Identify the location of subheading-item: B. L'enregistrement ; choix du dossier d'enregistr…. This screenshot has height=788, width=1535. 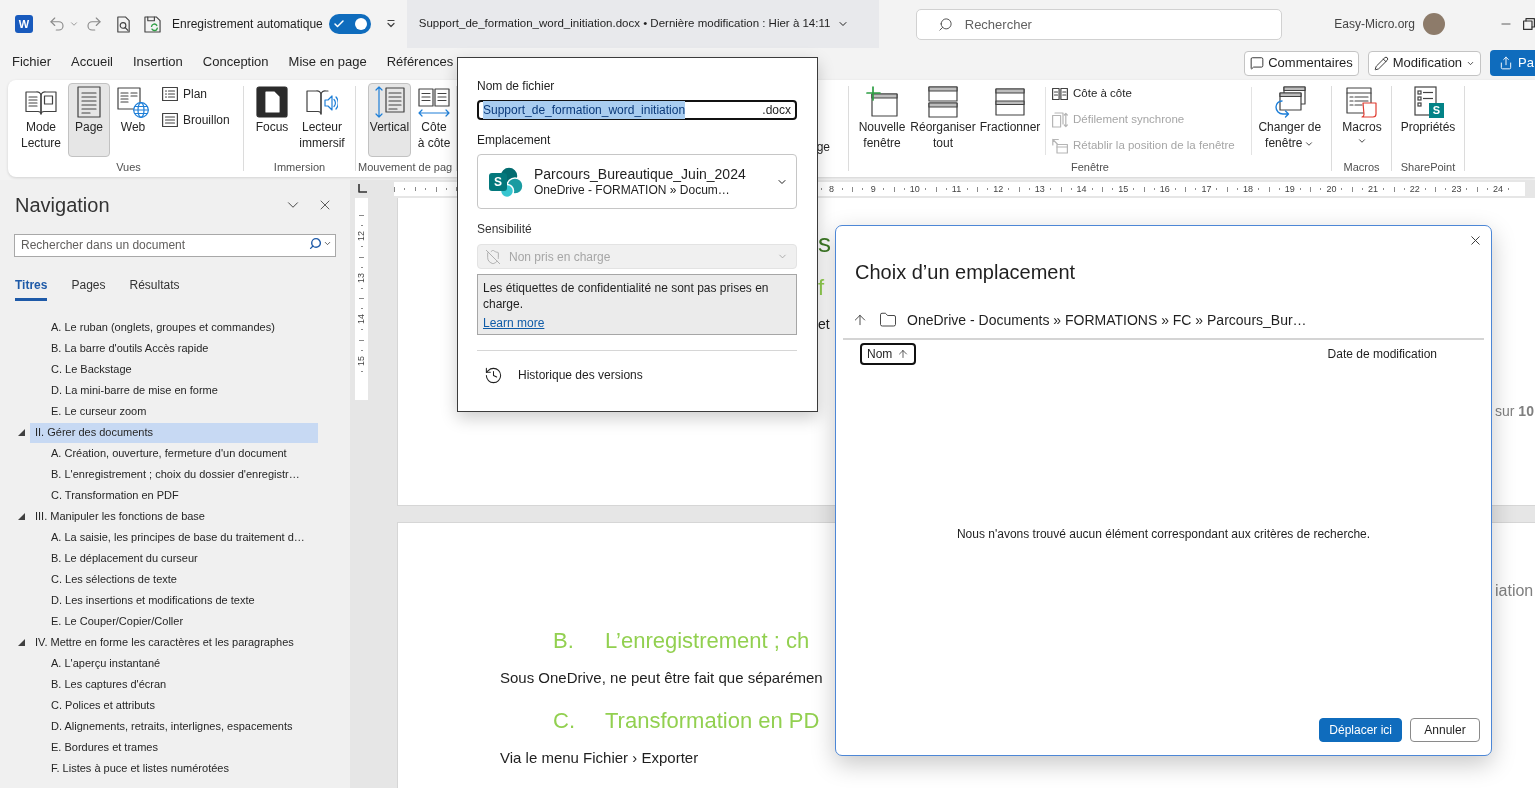
(174, 474).